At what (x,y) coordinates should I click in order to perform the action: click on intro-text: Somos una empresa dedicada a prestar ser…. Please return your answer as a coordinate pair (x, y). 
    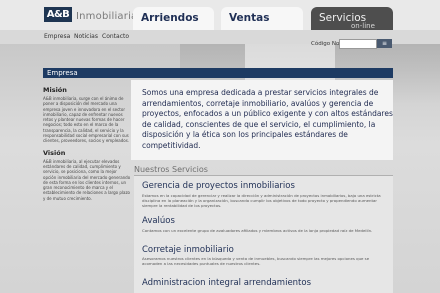
    Looking at the image, I should click on (267, 119).